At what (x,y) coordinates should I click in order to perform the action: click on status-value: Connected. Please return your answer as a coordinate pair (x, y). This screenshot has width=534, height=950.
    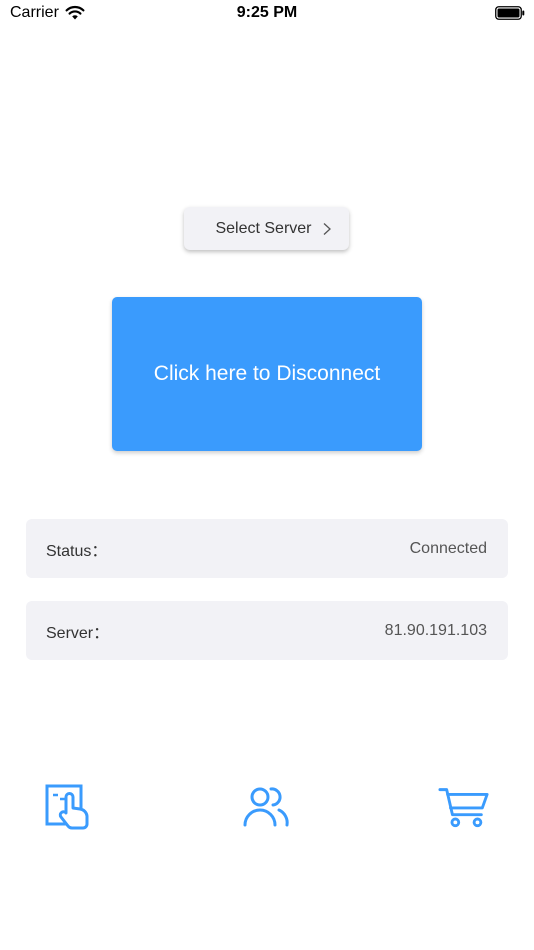
    Looking at the image, I should click on (448, 548).